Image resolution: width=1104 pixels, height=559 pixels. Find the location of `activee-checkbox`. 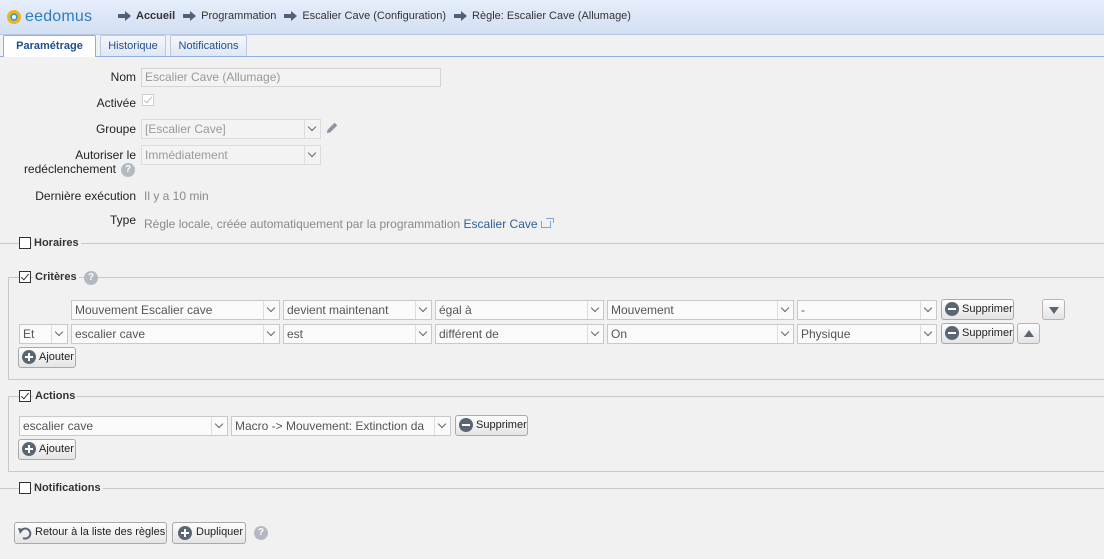

activee-checkbox is located at coordinates (148, 100).